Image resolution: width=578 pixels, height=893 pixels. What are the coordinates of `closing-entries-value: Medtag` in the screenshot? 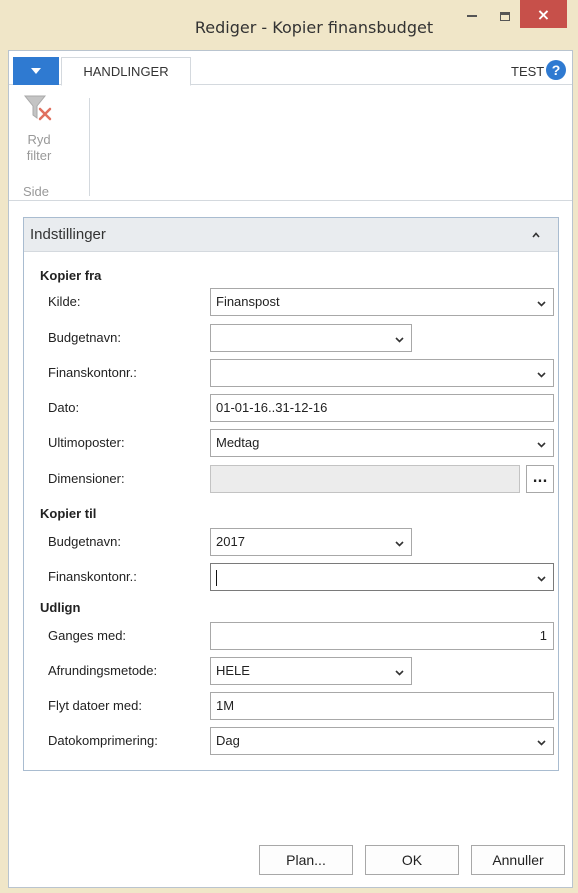 It's located at (238, 442).